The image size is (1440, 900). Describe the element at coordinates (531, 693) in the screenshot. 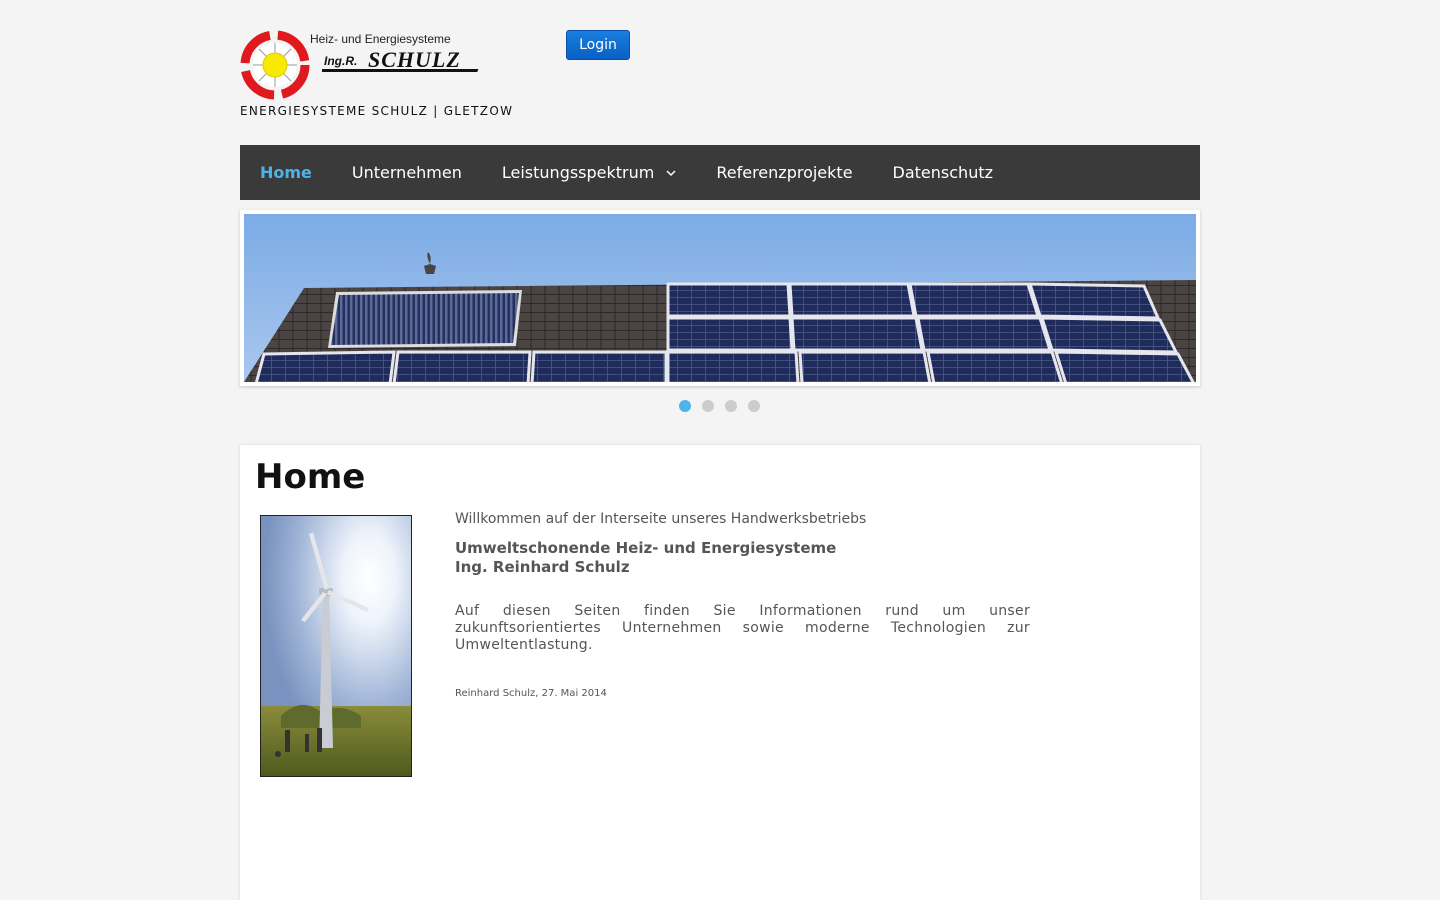

I see `signature: Reinhard Schulz, 27. Mai 2014` at that location.